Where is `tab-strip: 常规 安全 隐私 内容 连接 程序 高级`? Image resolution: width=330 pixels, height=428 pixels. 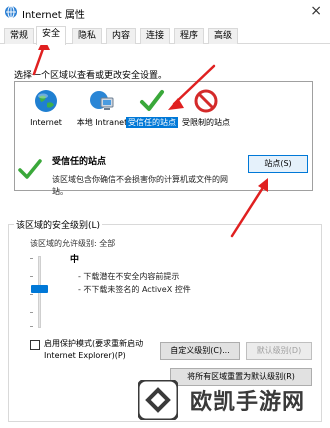
tab-strip: 常规 安全 隐私 内容 连接 程序 高级 is located at coordinates (165, 35).